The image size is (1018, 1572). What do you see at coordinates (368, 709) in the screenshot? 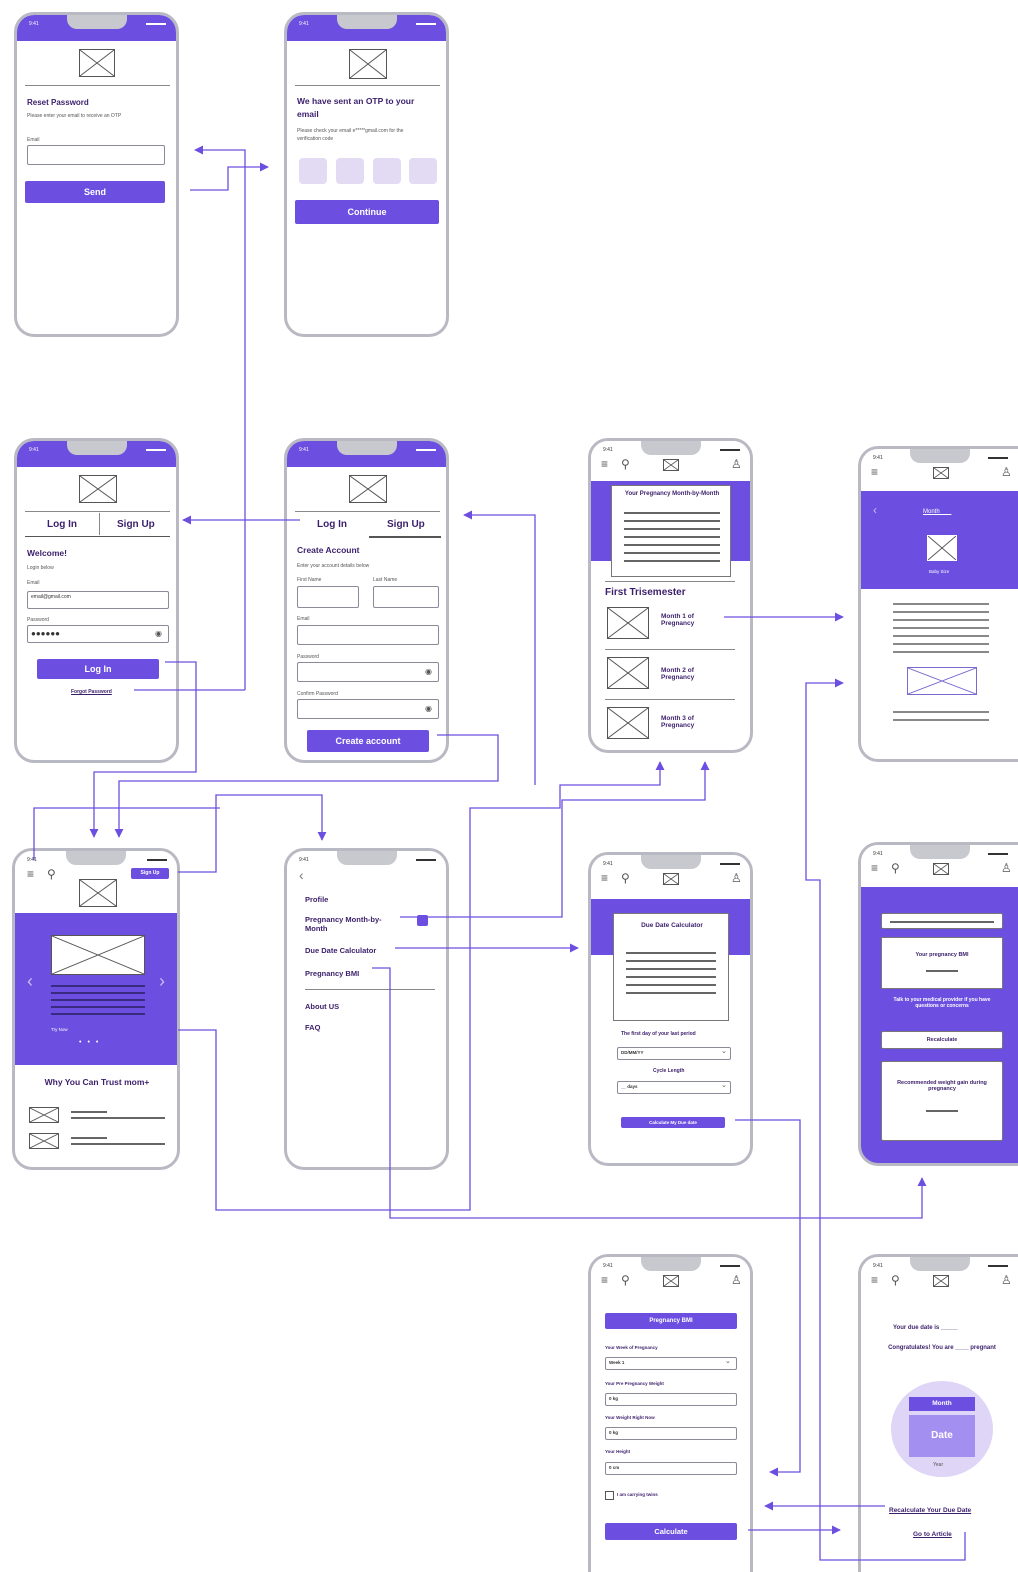
I see `confirm-password-field` at bounding box center [368, 709].